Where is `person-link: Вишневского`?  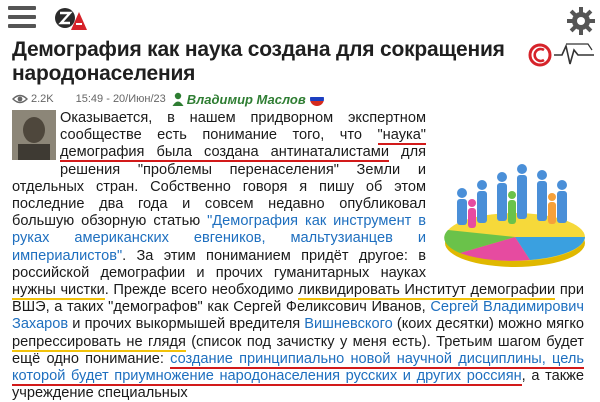 person-link: Вишневского is located at coordinates (348, 324).